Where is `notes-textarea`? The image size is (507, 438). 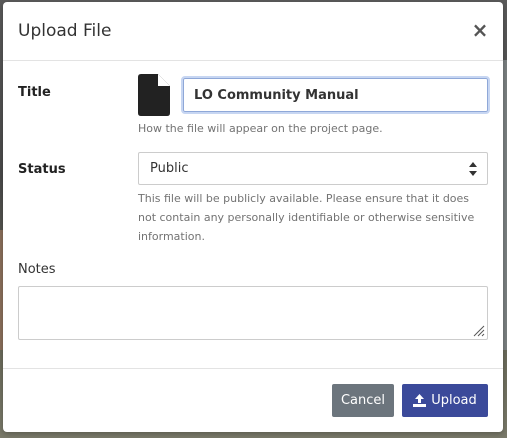
notes-textarea is located at coordinates (253, 313).